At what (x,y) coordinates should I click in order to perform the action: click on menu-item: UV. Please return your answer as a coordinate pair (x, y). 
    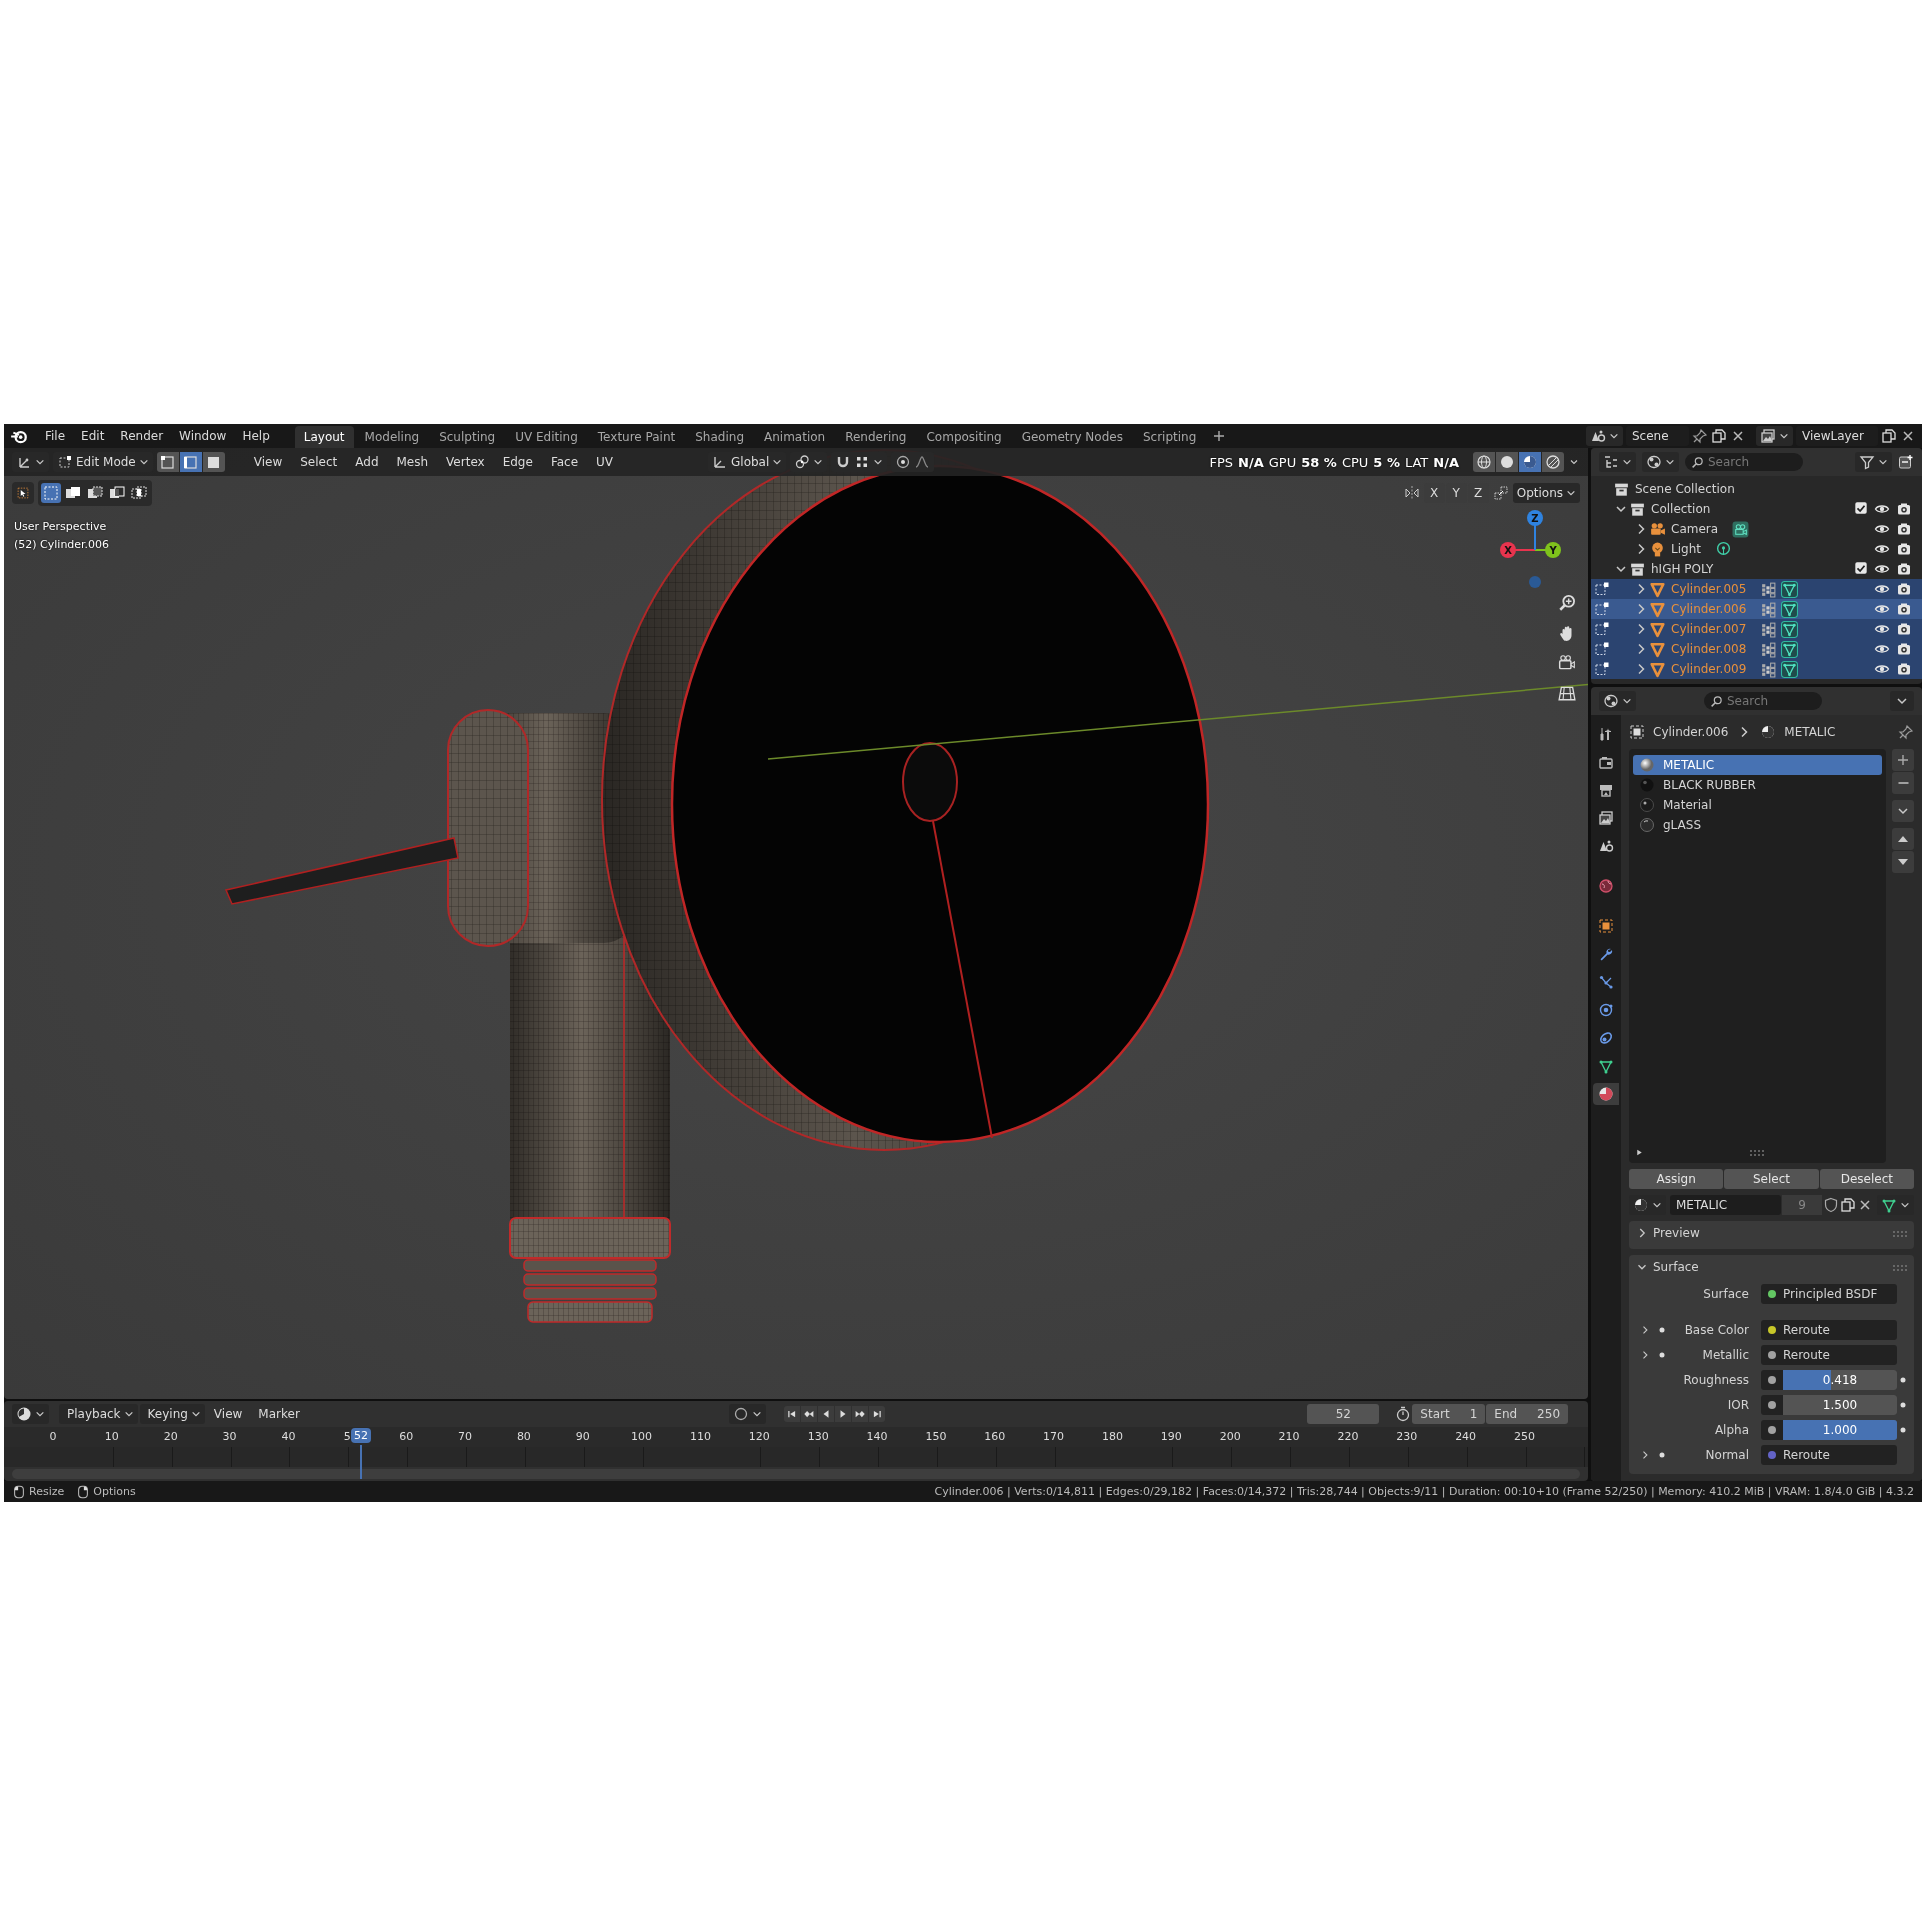
    Looking at the image, I should click on (604, 462).